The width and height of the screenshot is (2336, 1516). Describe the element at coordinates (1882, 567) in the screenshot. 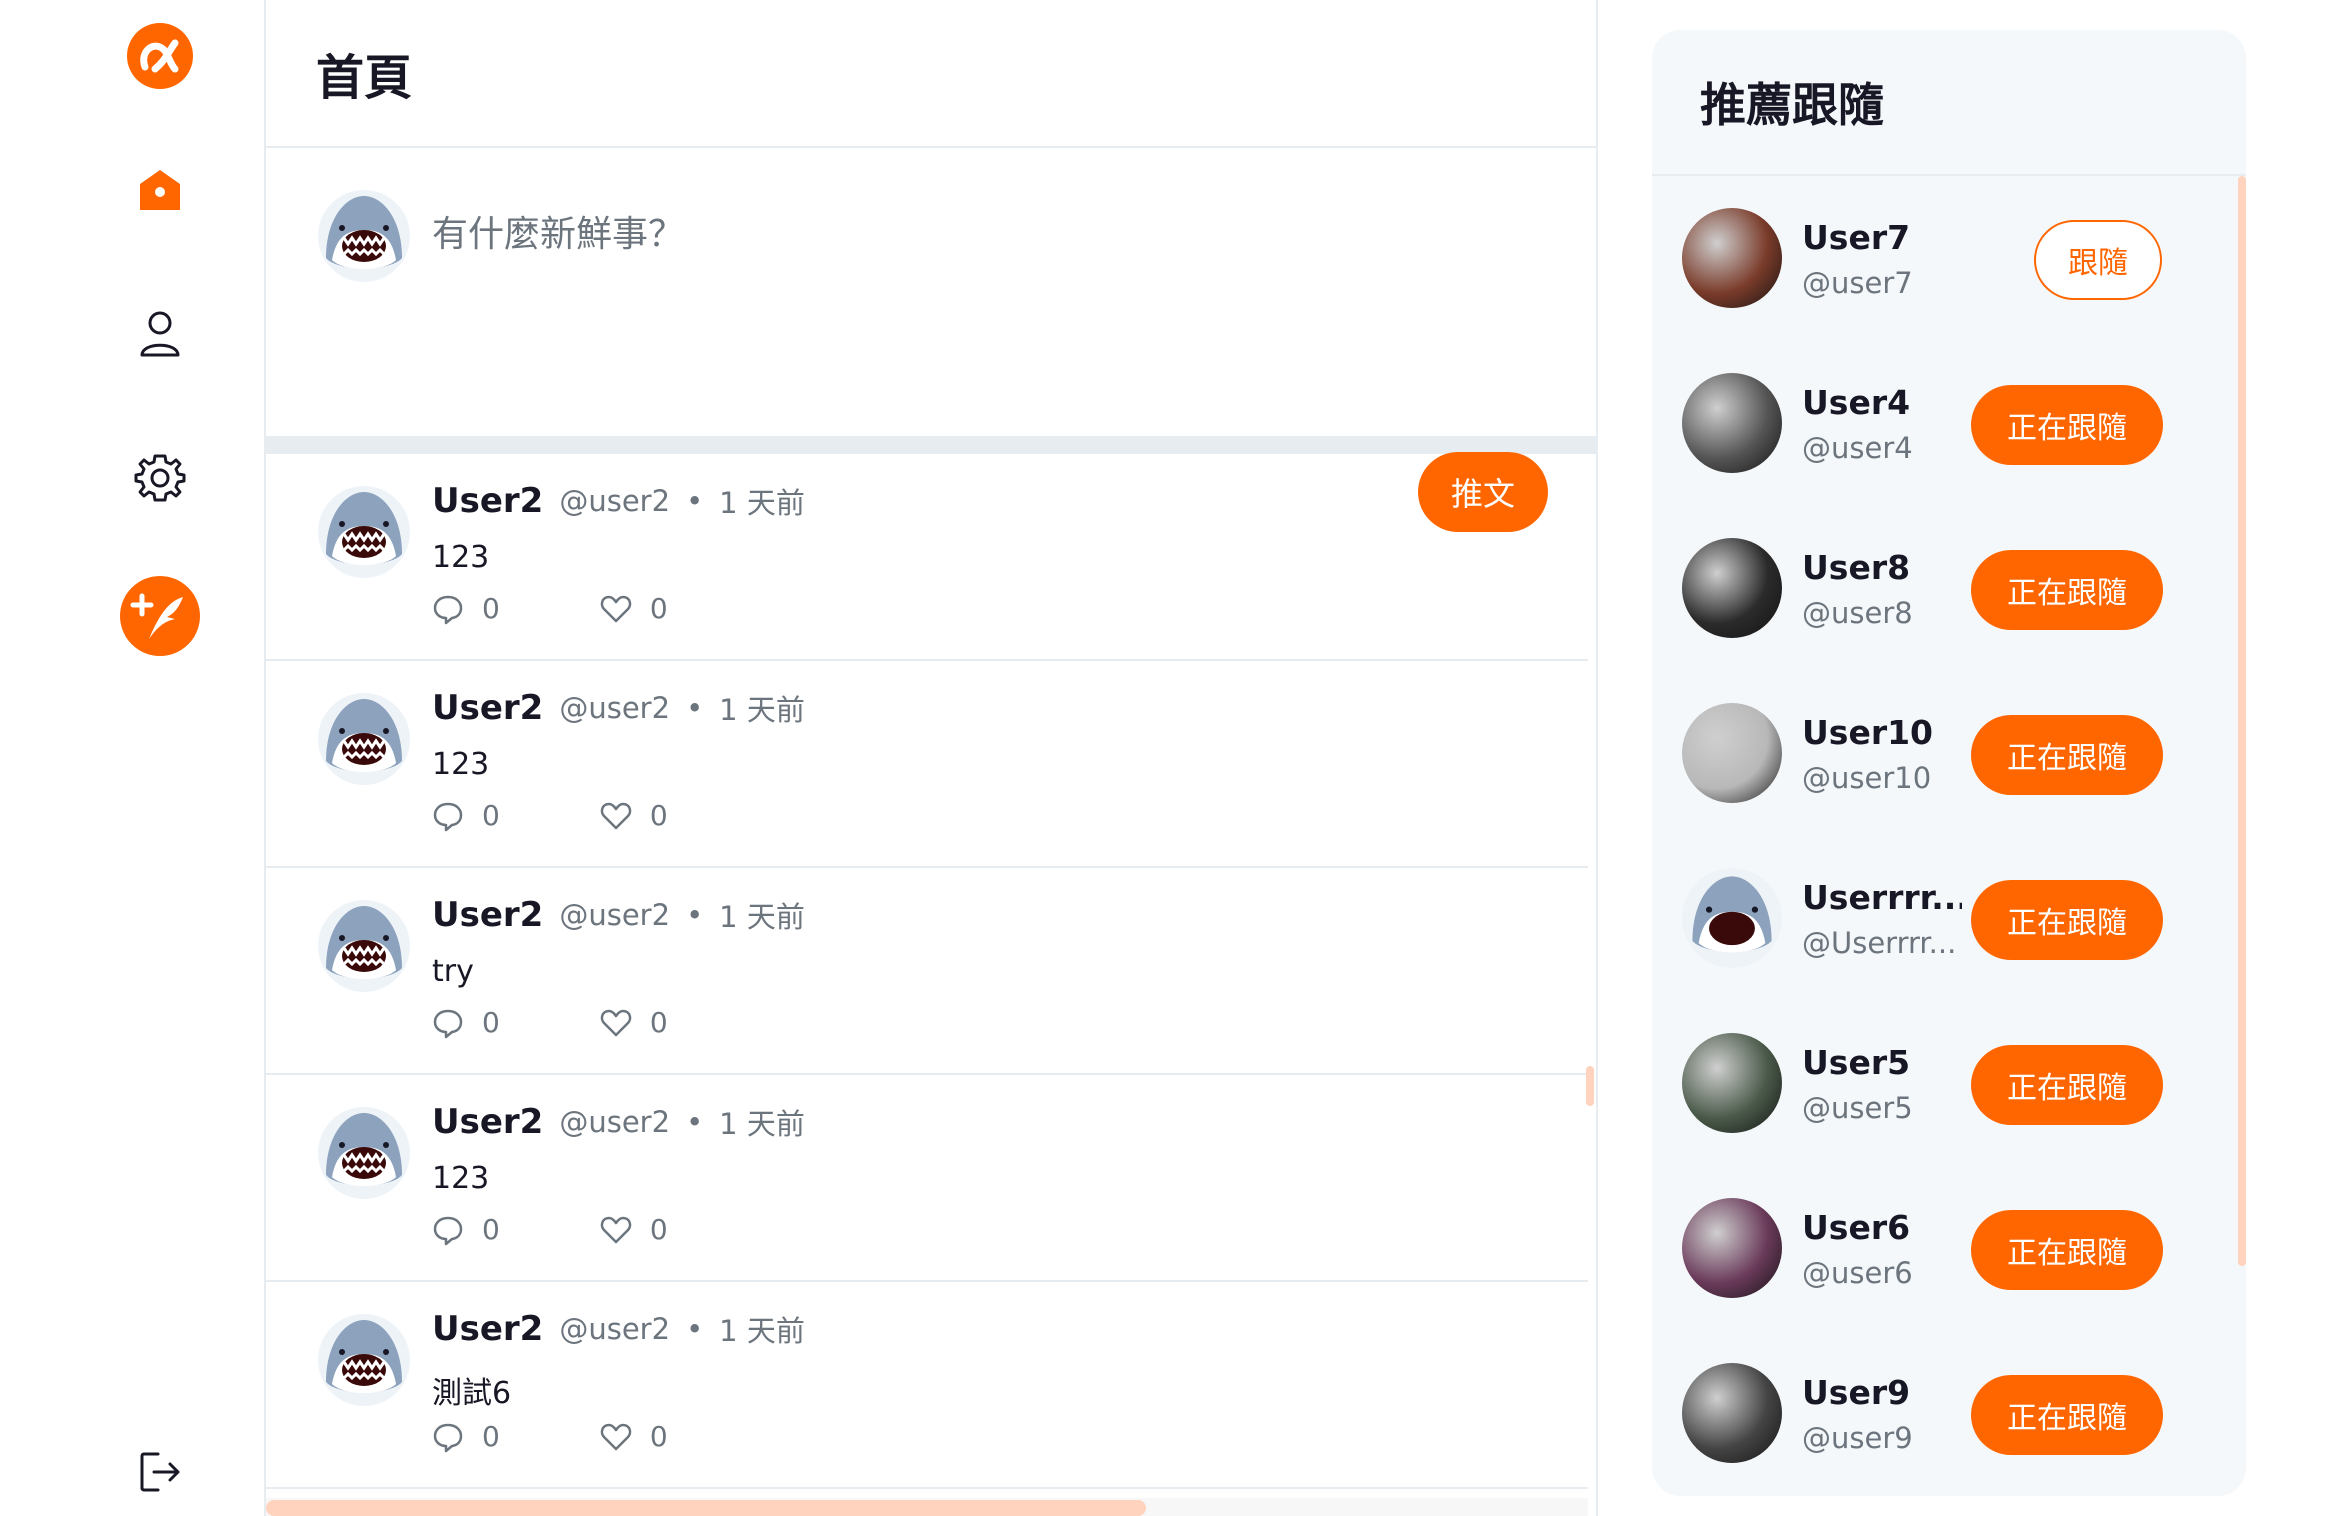

I see `recommend-user-name: User8` at that location.